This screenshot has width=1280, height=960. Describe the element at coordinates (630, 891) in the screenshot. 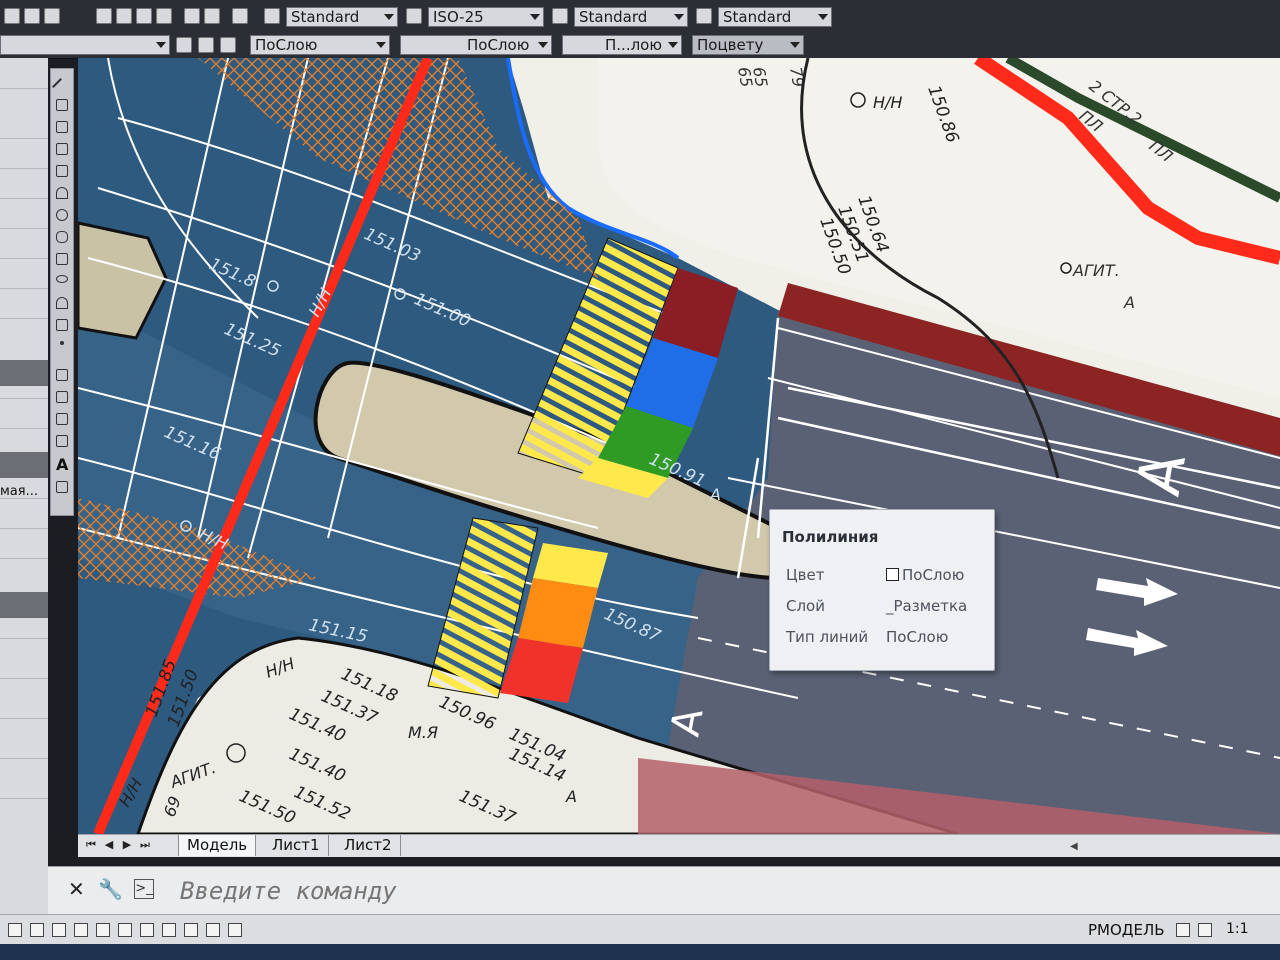

I see `command-input` at that location.